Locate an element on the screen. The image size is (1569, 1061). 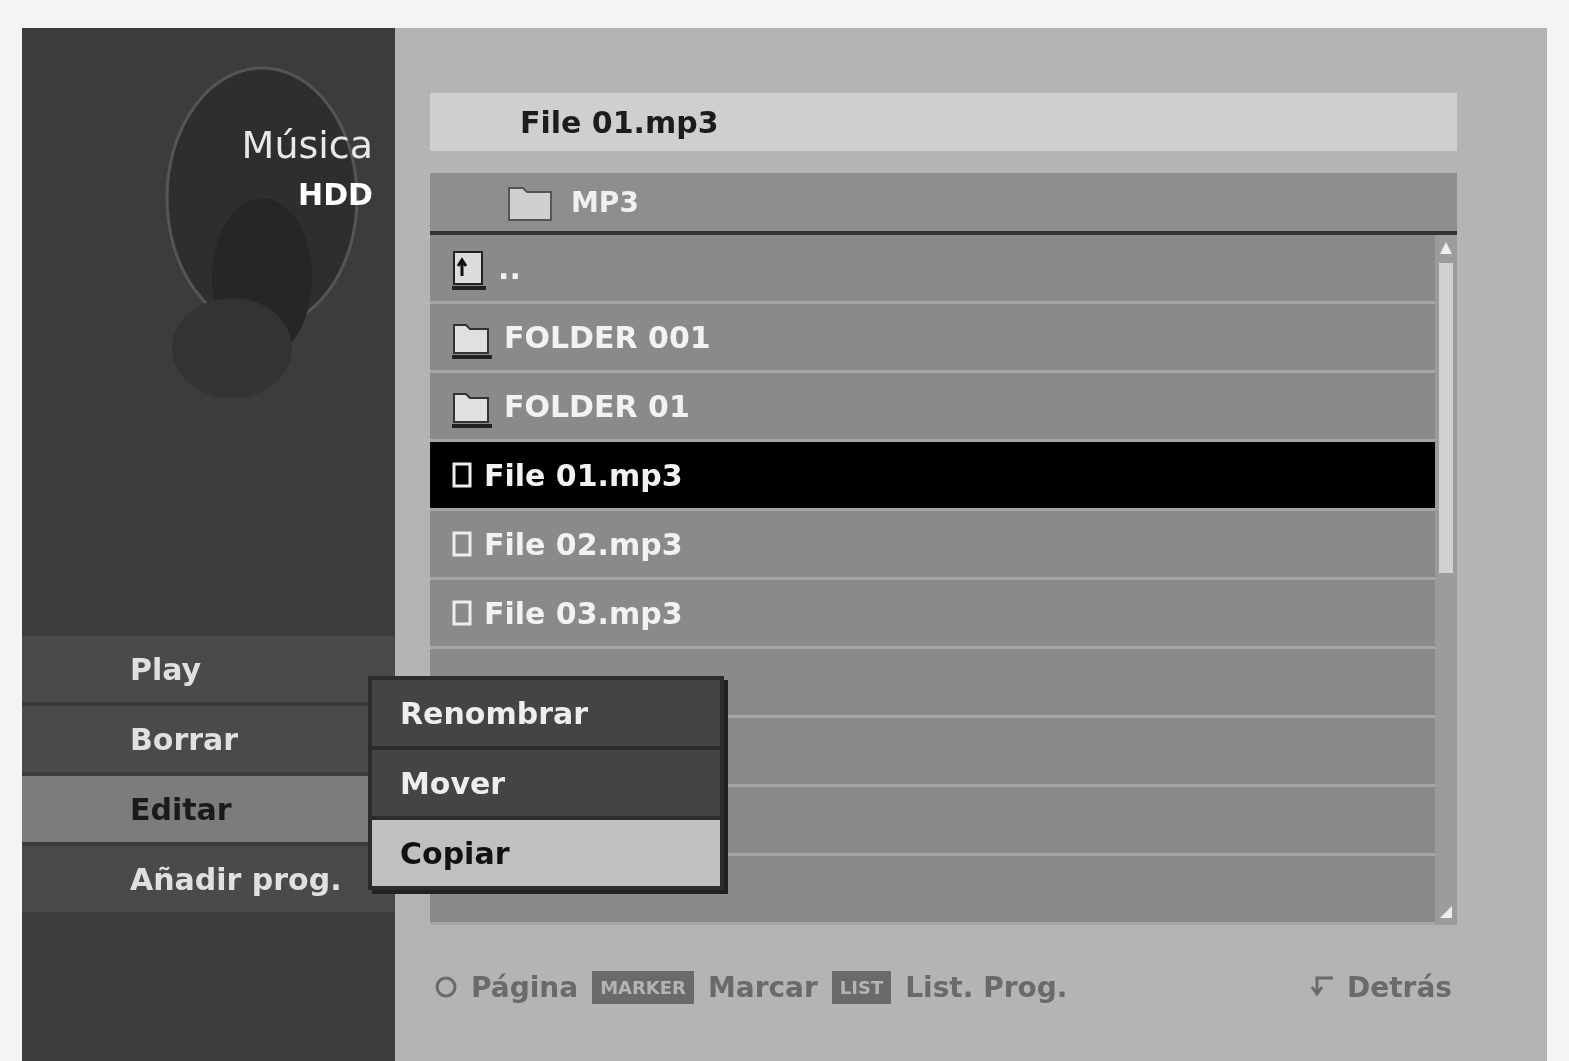
file-name: File 02.mp3 is located at coordinates (583, 544).